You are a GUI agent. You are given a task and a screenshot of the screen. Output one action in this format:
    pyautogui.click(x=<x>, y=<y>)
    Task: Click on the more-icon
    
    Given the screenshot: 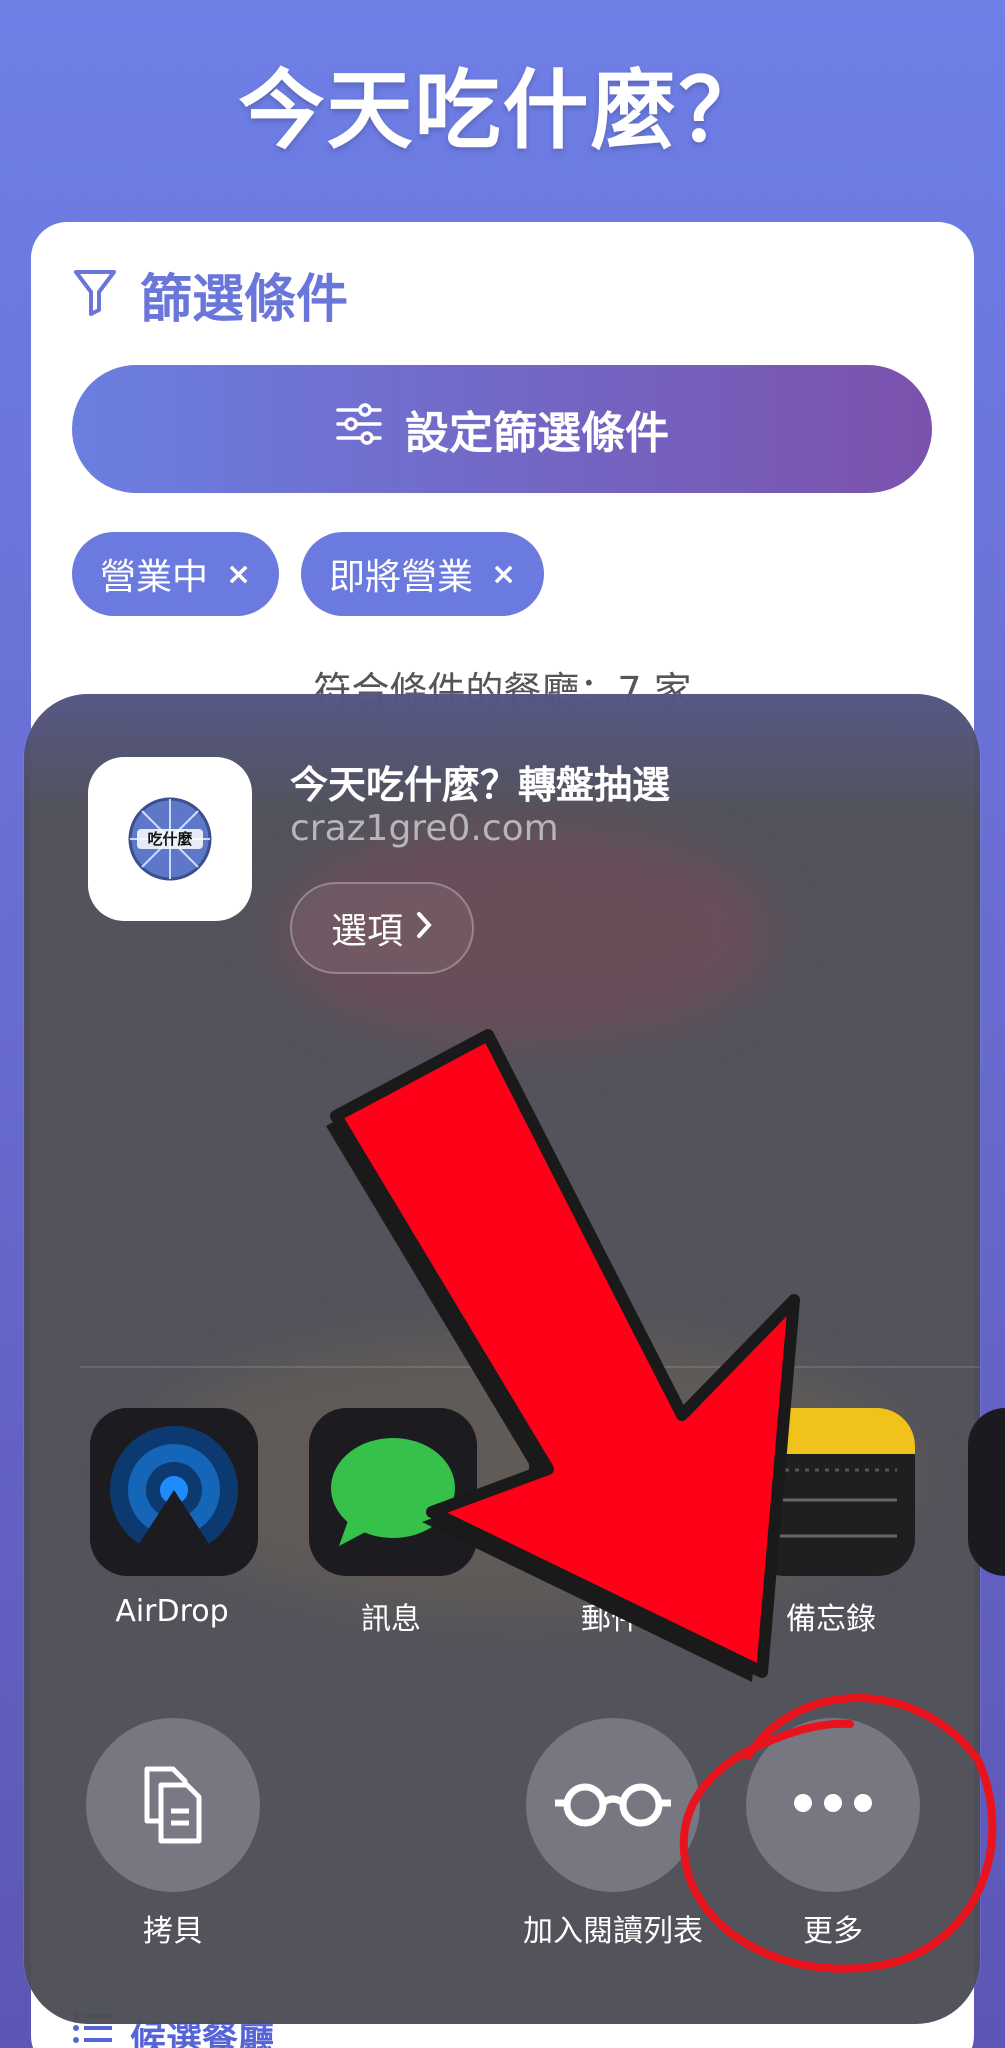 What is the action you would take?
    pyautogui.click(x=833, y=1805)
    